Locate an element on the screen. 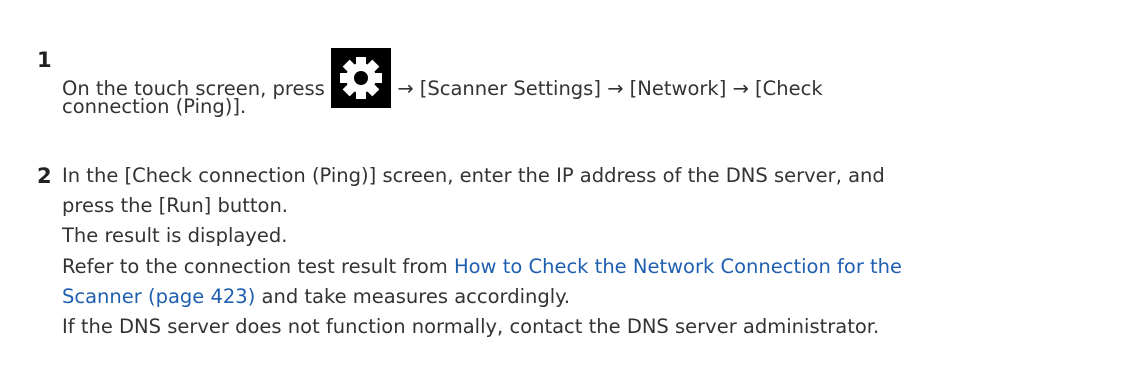 This screenshot has height=388, width=1133. step-number: 2 is located at coordinates (44, 176).